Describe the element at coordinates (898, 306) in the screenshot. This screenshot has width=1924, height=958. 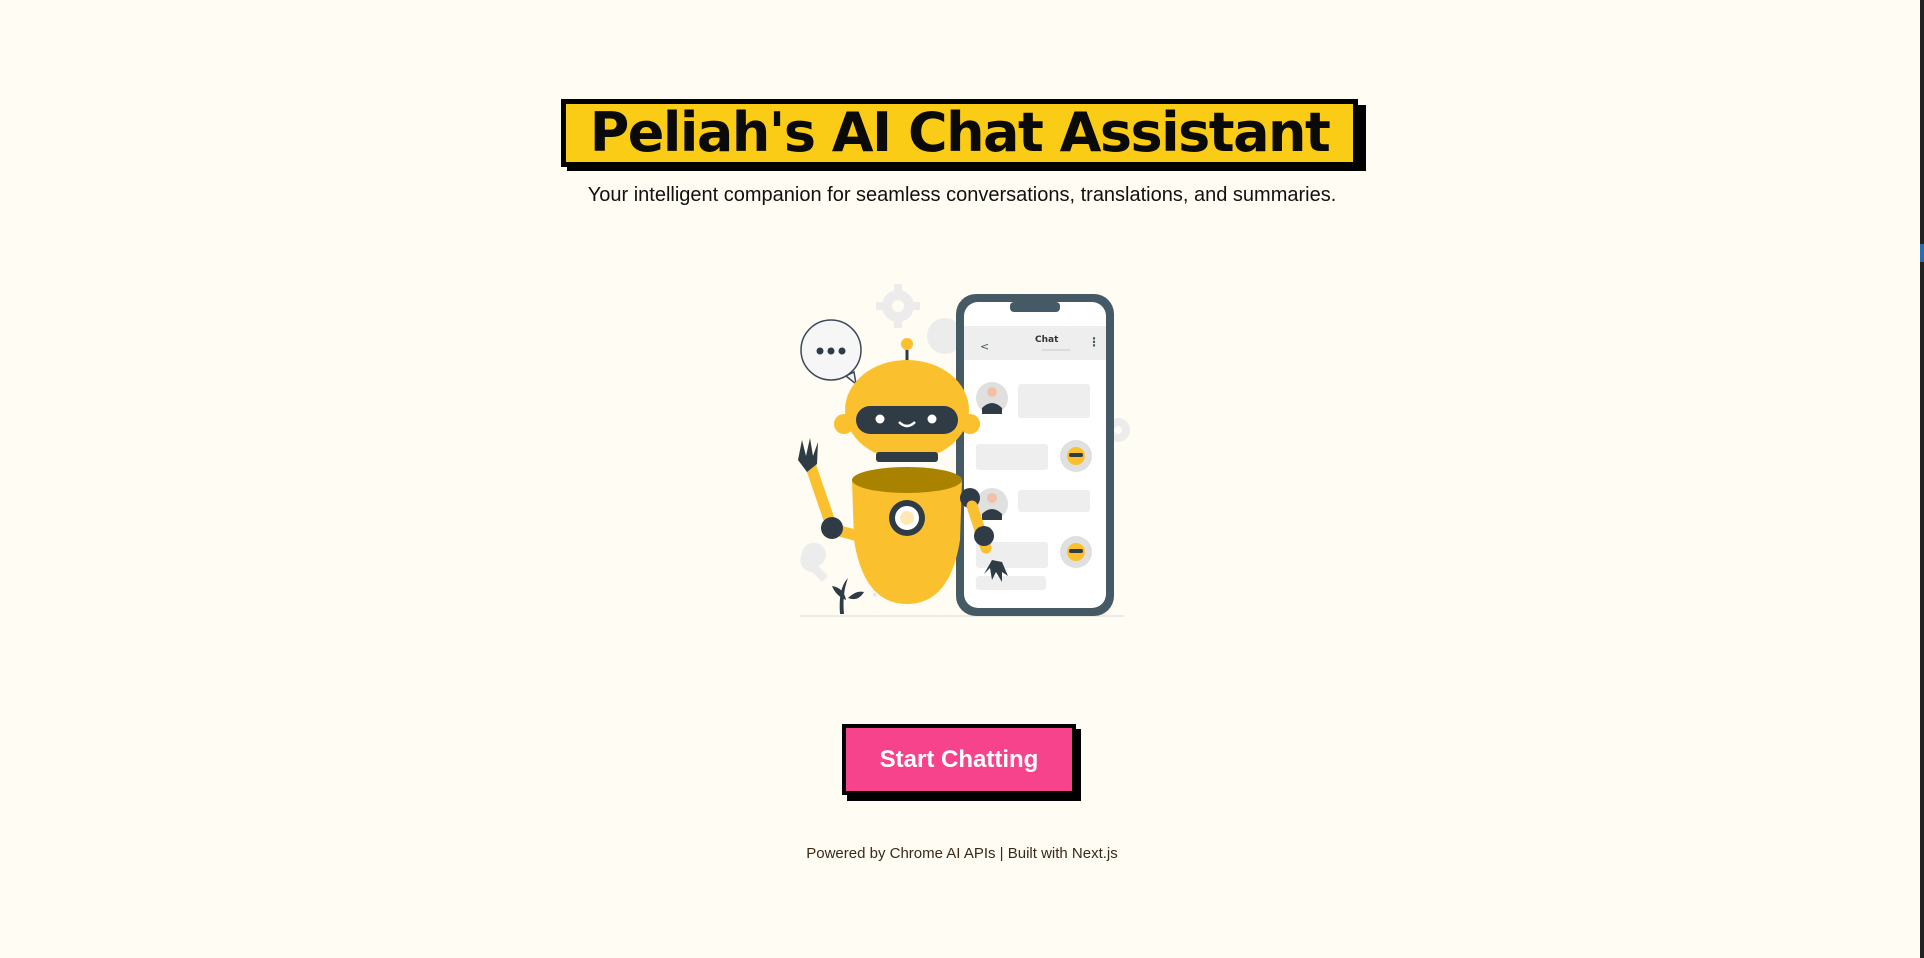
I see `gear-icon` at that location.